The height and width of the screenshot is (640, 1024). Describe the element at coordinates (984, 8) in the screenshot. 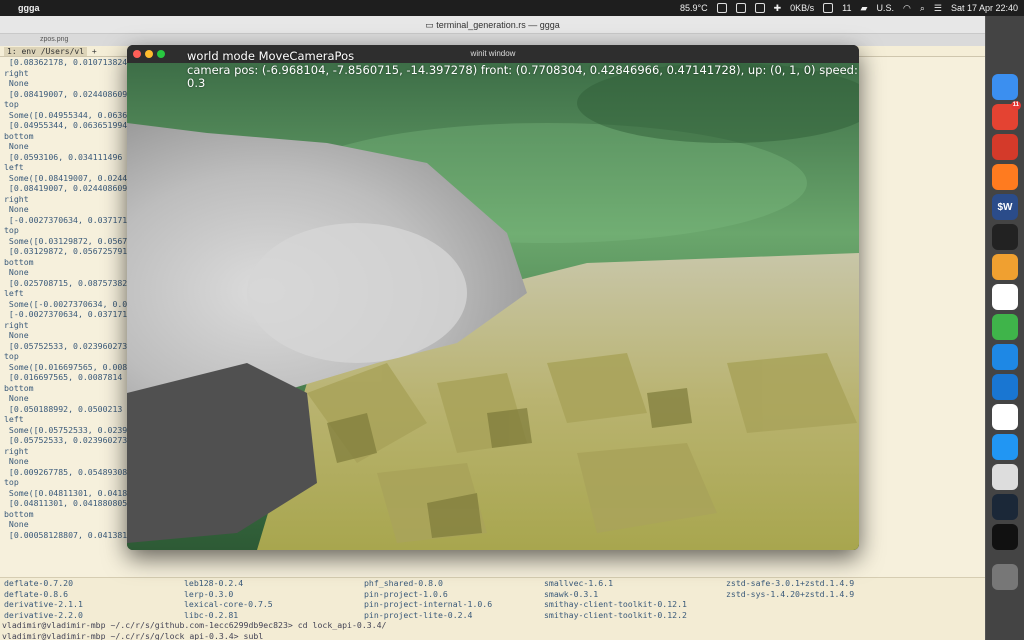

I see `clock: Sat 17 Apr 22:40` at that location.